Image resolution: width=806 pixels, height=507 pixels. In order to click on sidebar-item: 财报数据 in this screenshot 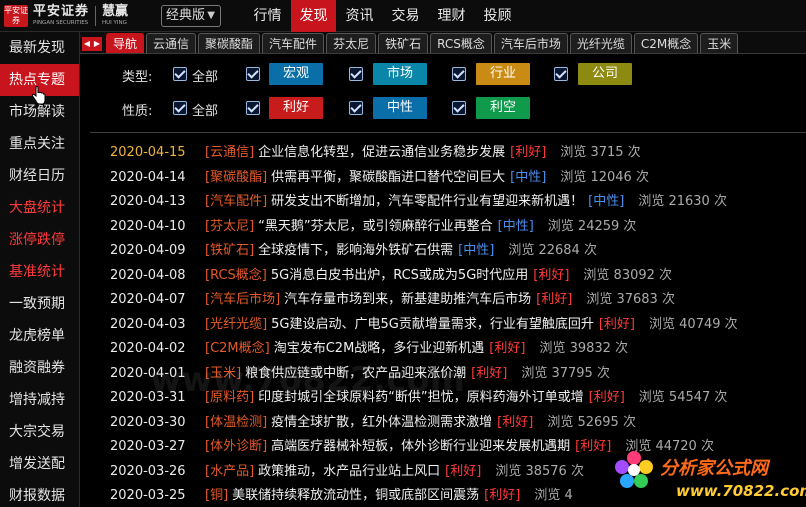, I will do `click(39, 493)`.